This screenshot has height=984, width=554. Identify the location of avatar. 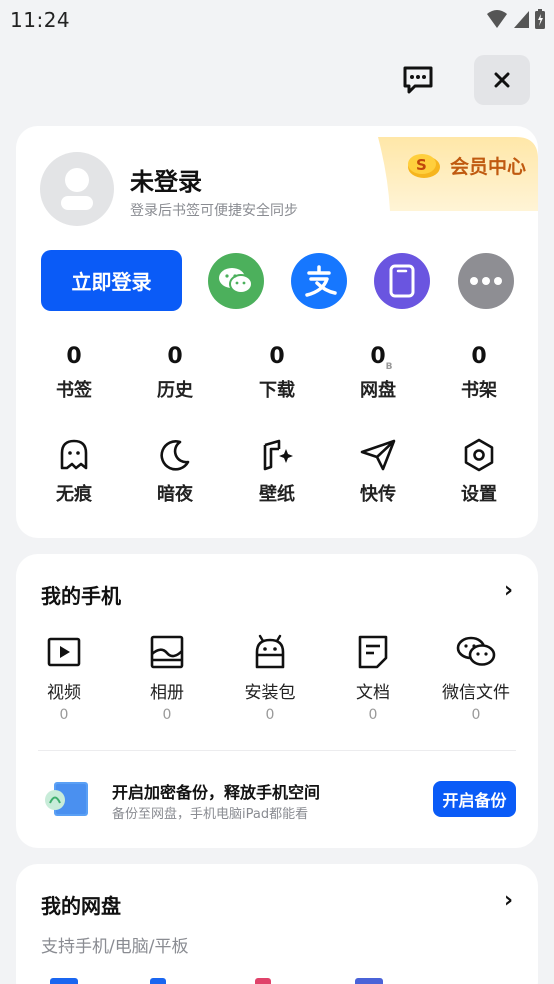
(77, 189).